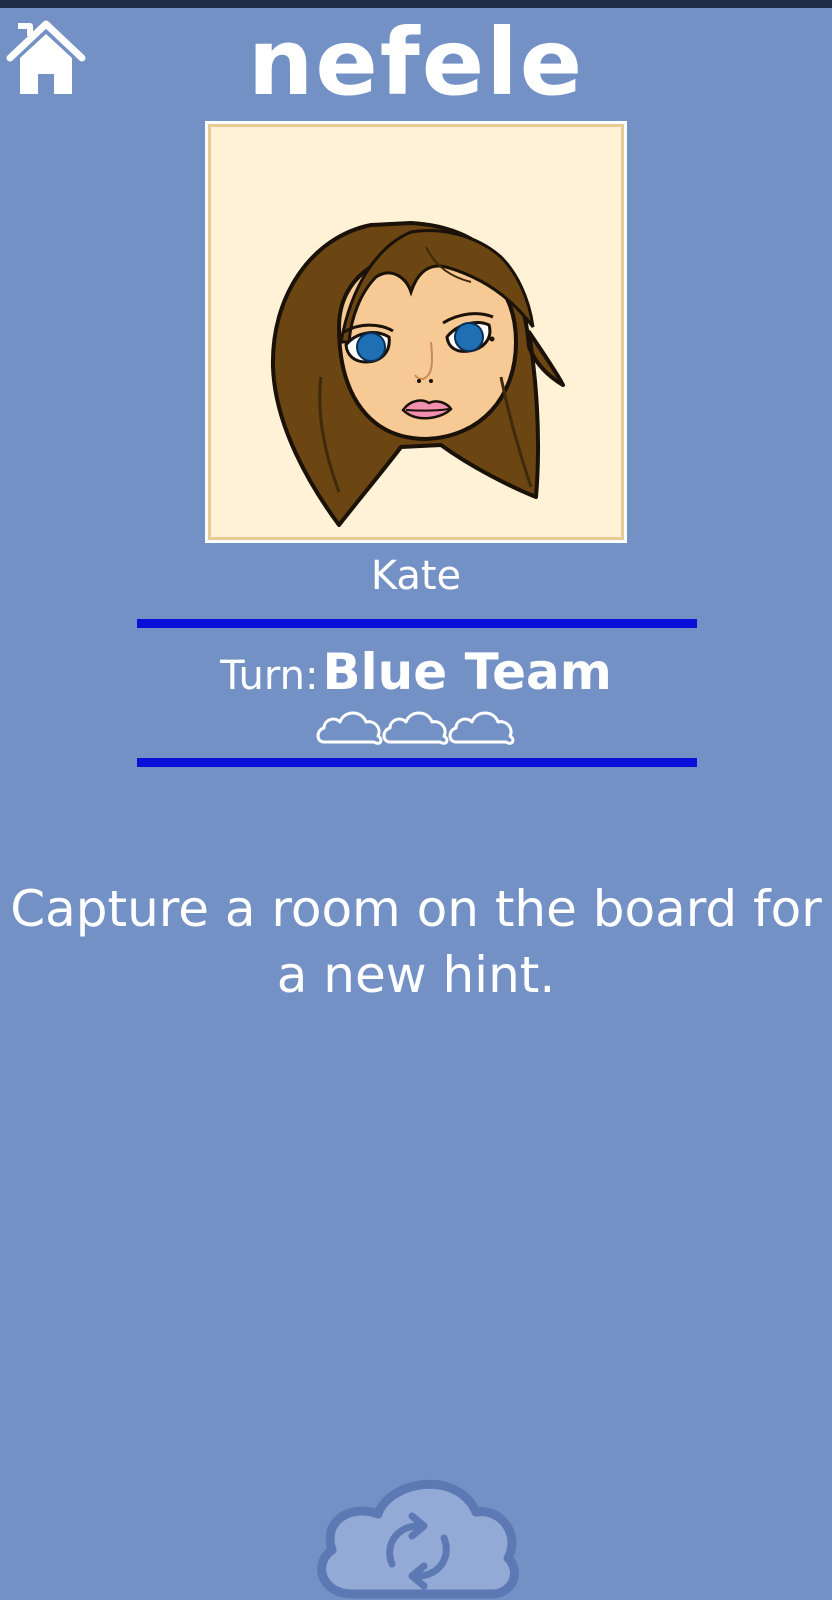 The width and height of the screenshot is (832, 1600). Describe the element at coordinates (269, 676) in the screenshot. I see `turn-label: Turn:` at that location.